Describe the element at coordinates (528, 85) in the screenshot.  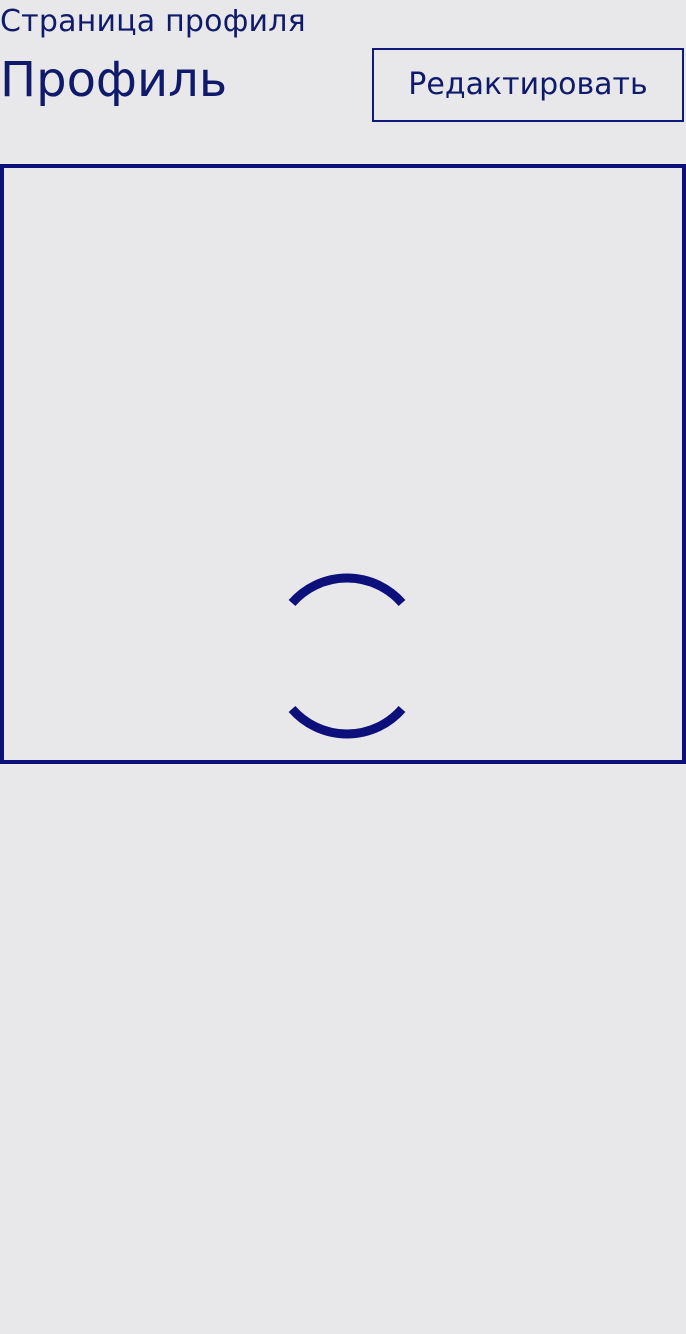
I see `edit-button: Редактировать` at that location.